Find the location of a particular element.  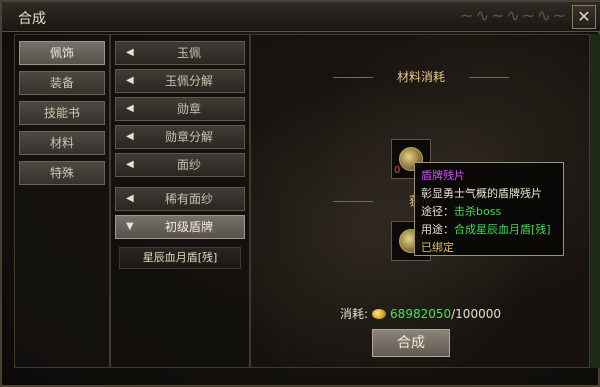

subcategory-label: 勋章 is located at coordinates (188, 109).